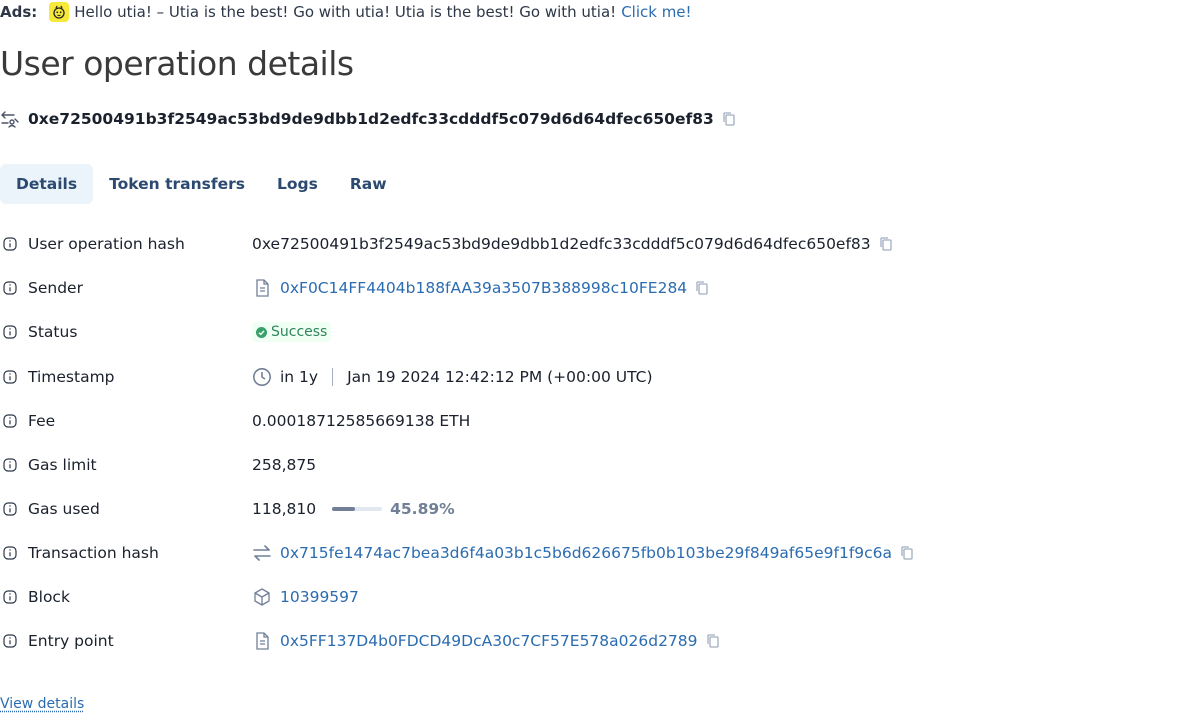 This screenshot has width=1200, height=717. I want to click on status-badge: Success, so click(292, 332).